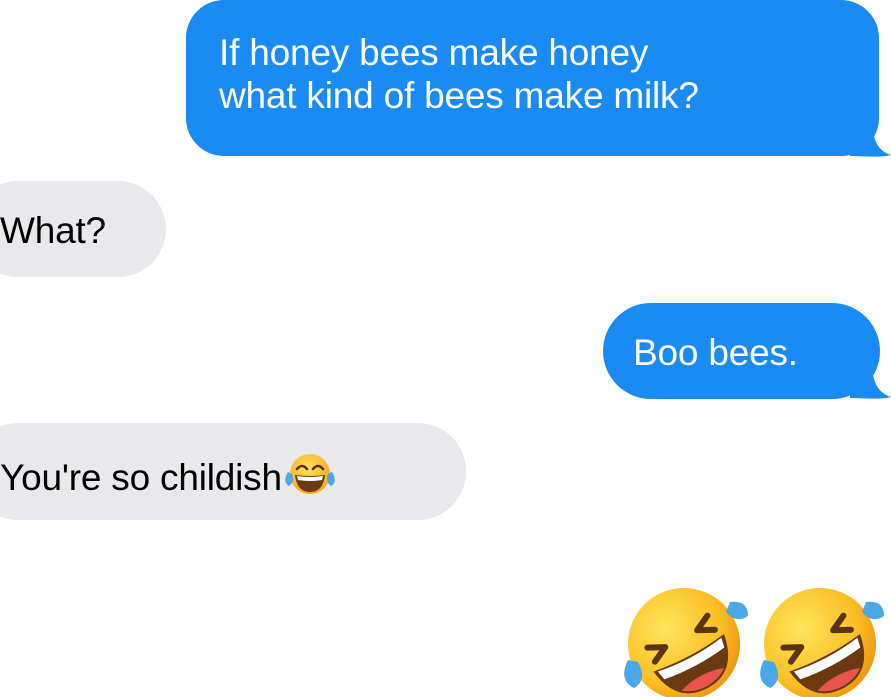 This screenshot has width=891, height=697. Describe the element at coordinates (310, 474) in the screenshot. I see `face-with-tears-of-joy-icon` at that location.